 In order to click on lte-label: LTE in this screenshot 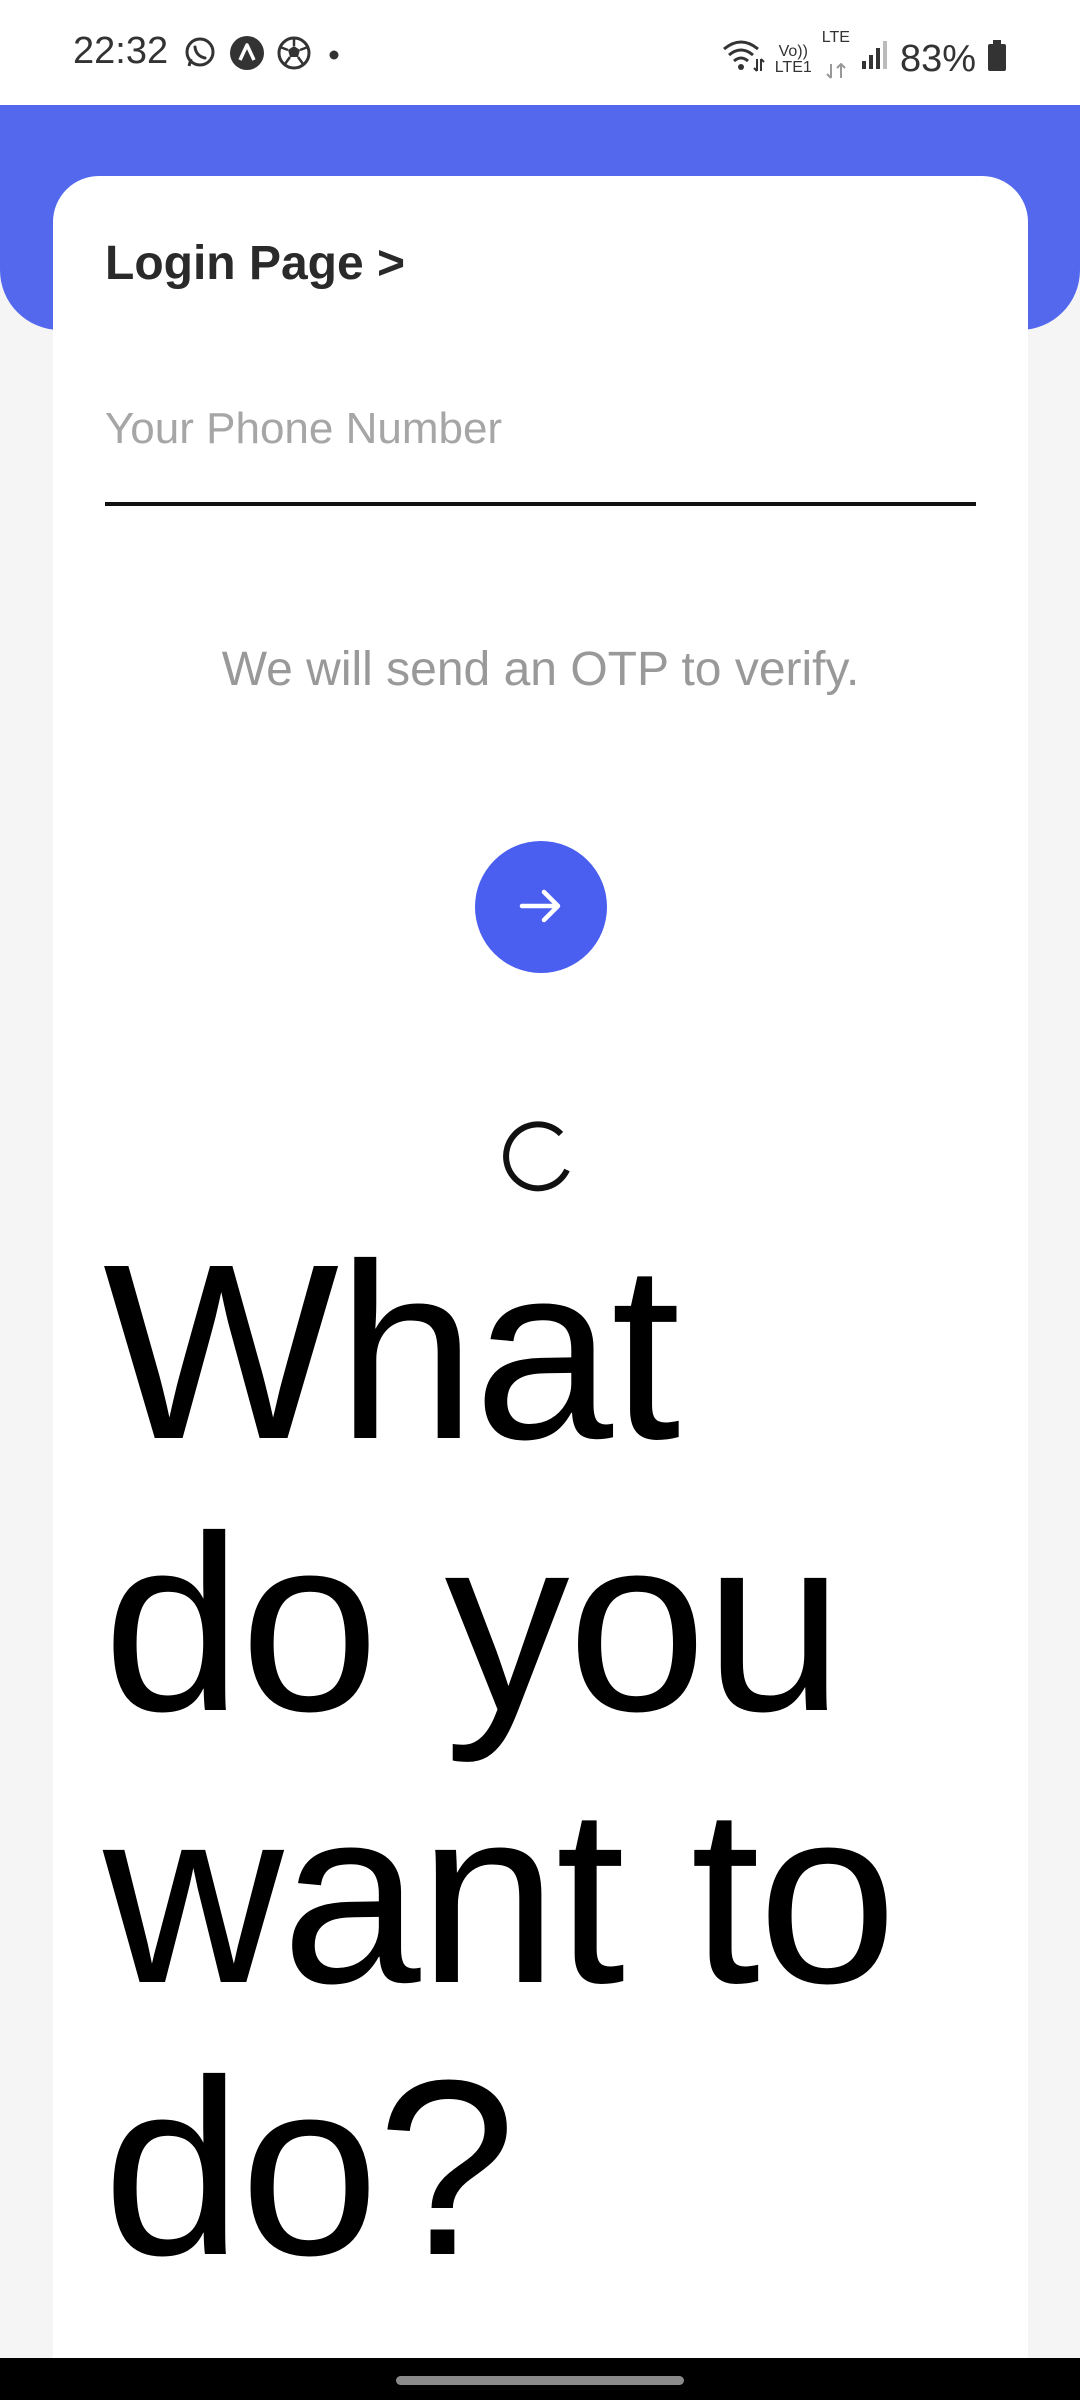, I will do `click(835, 37)`.